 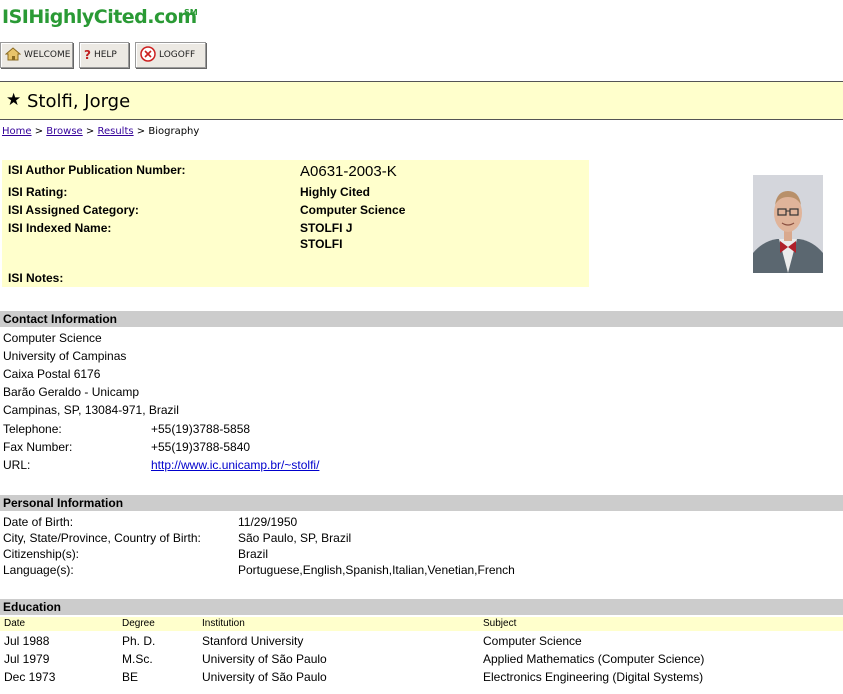 I want to click on dob-value: 11/29/1950, so click(x=268, y=522).